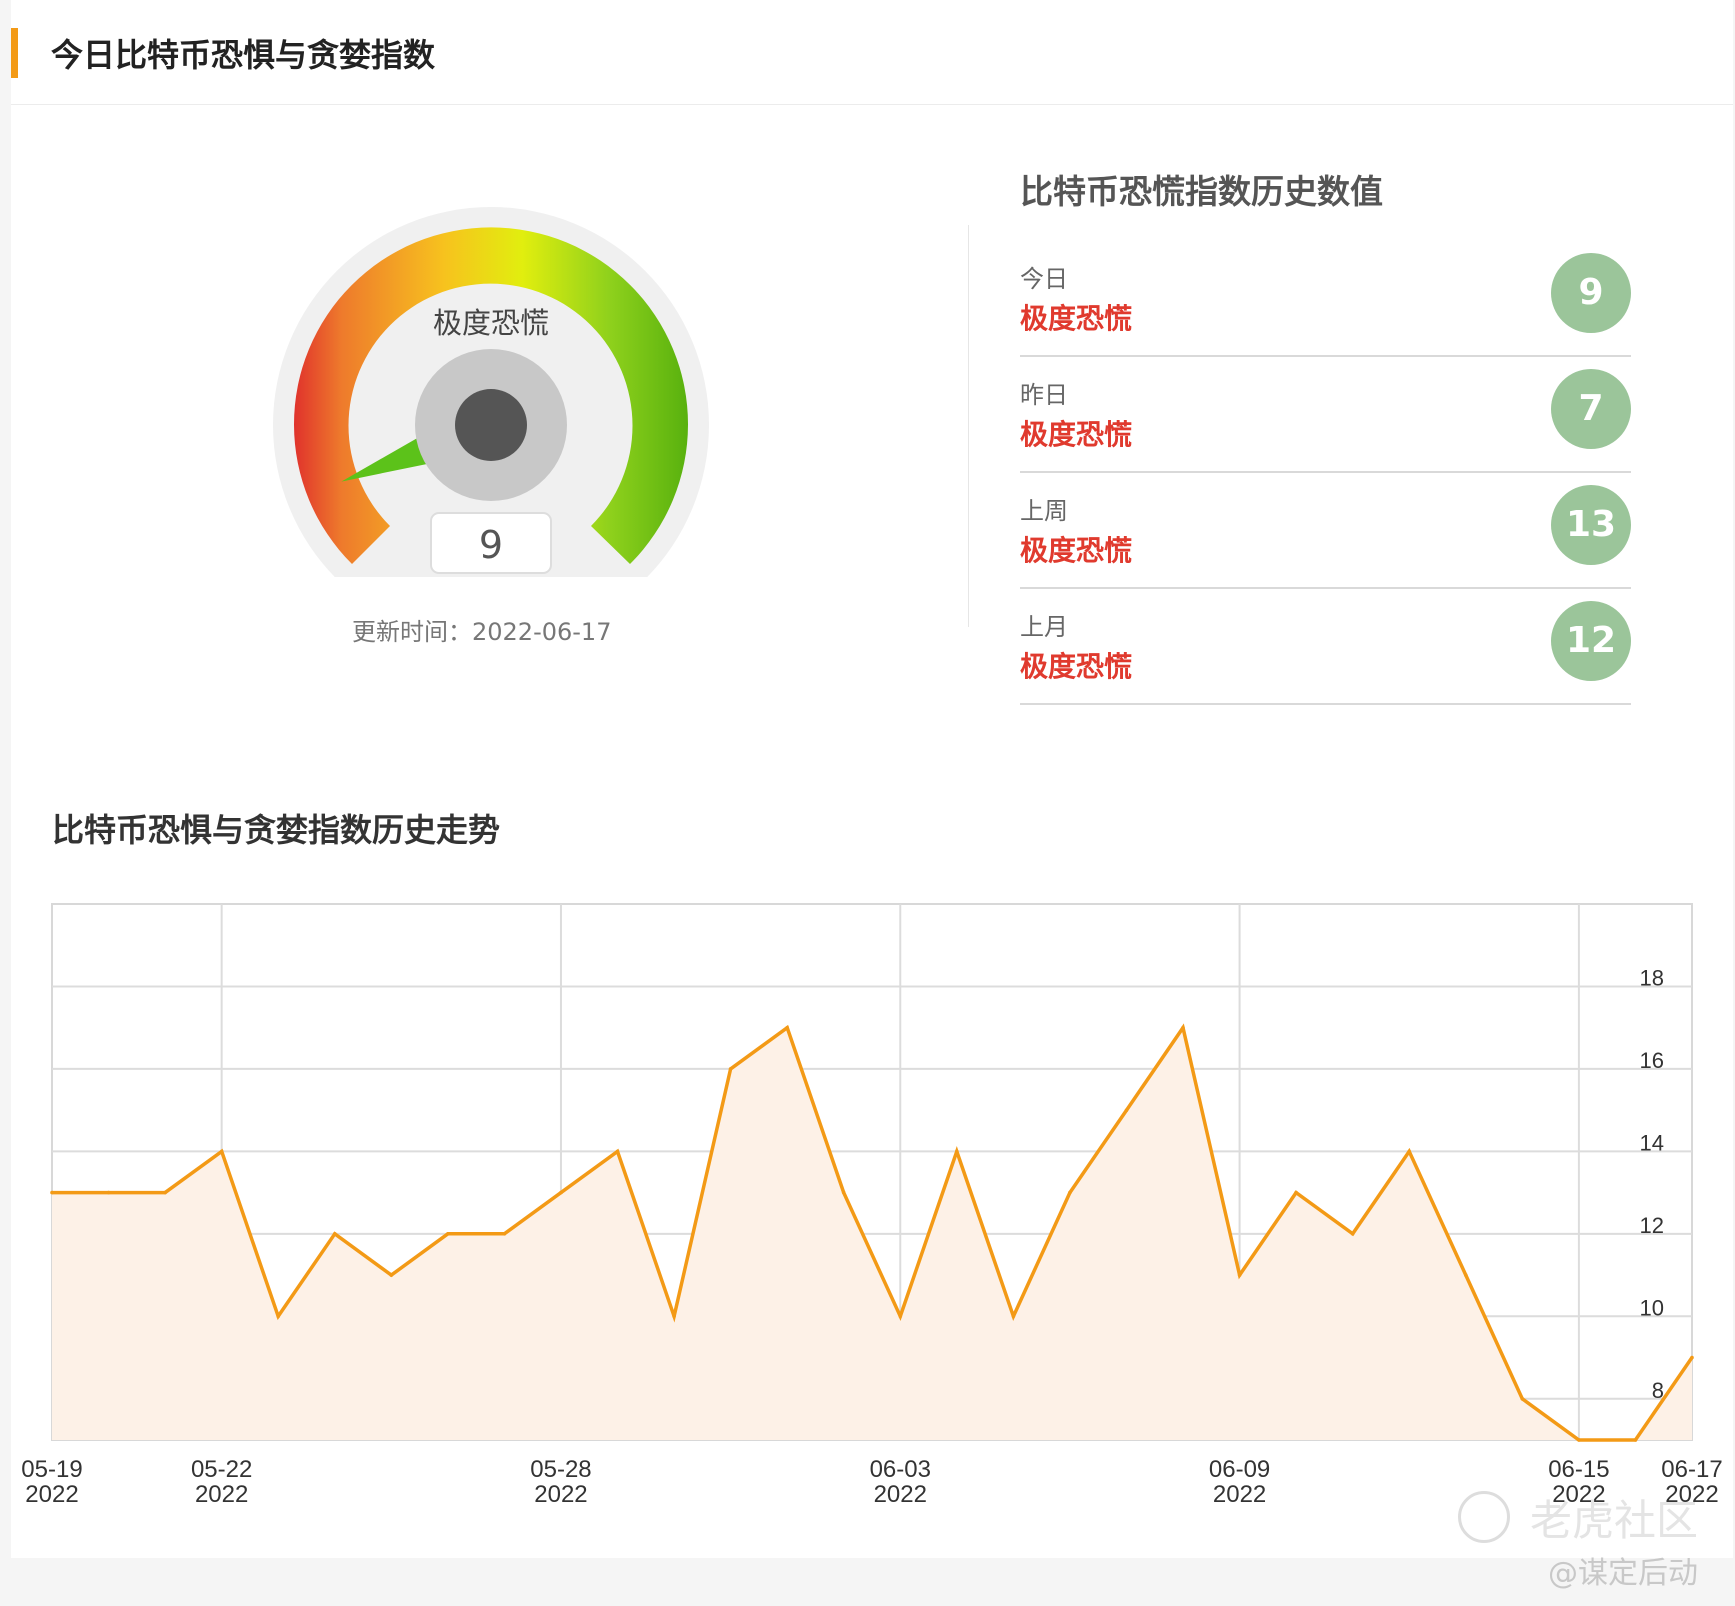  Describe the element at coordinates (14, 53) in the screenshot. I see `header-accent-bar` at that location.